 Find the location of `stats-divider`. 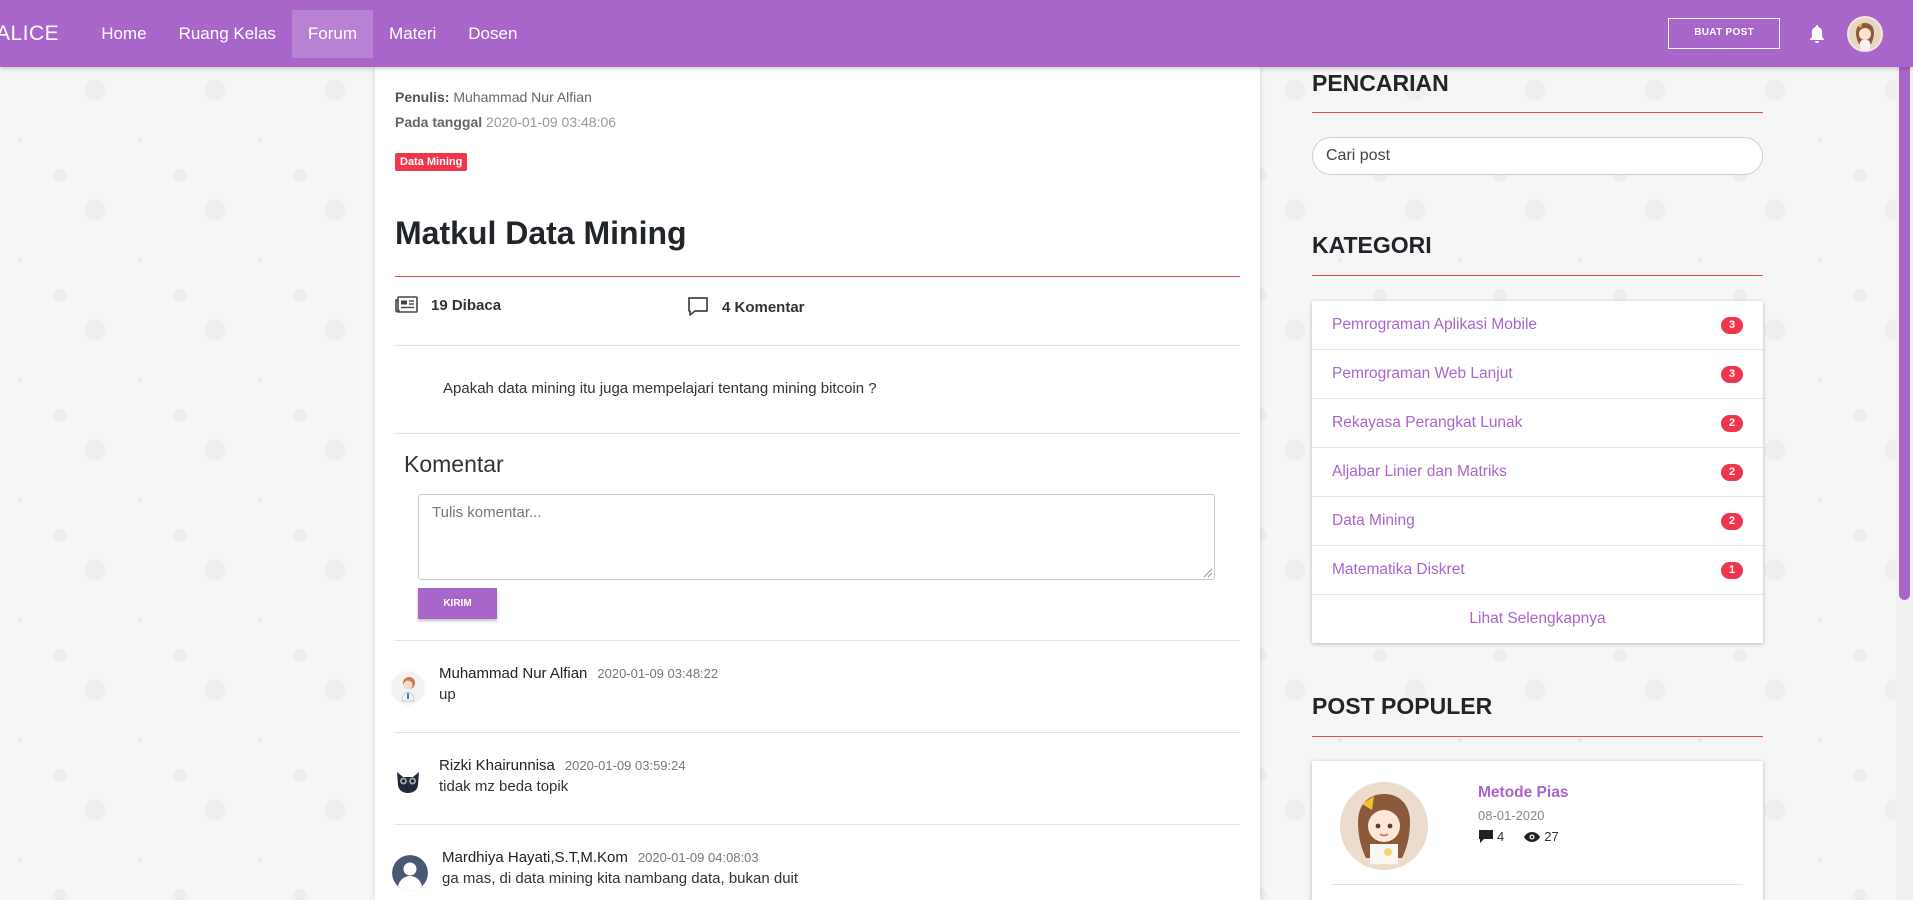

stats-divider is located at coordinates (817, 345).